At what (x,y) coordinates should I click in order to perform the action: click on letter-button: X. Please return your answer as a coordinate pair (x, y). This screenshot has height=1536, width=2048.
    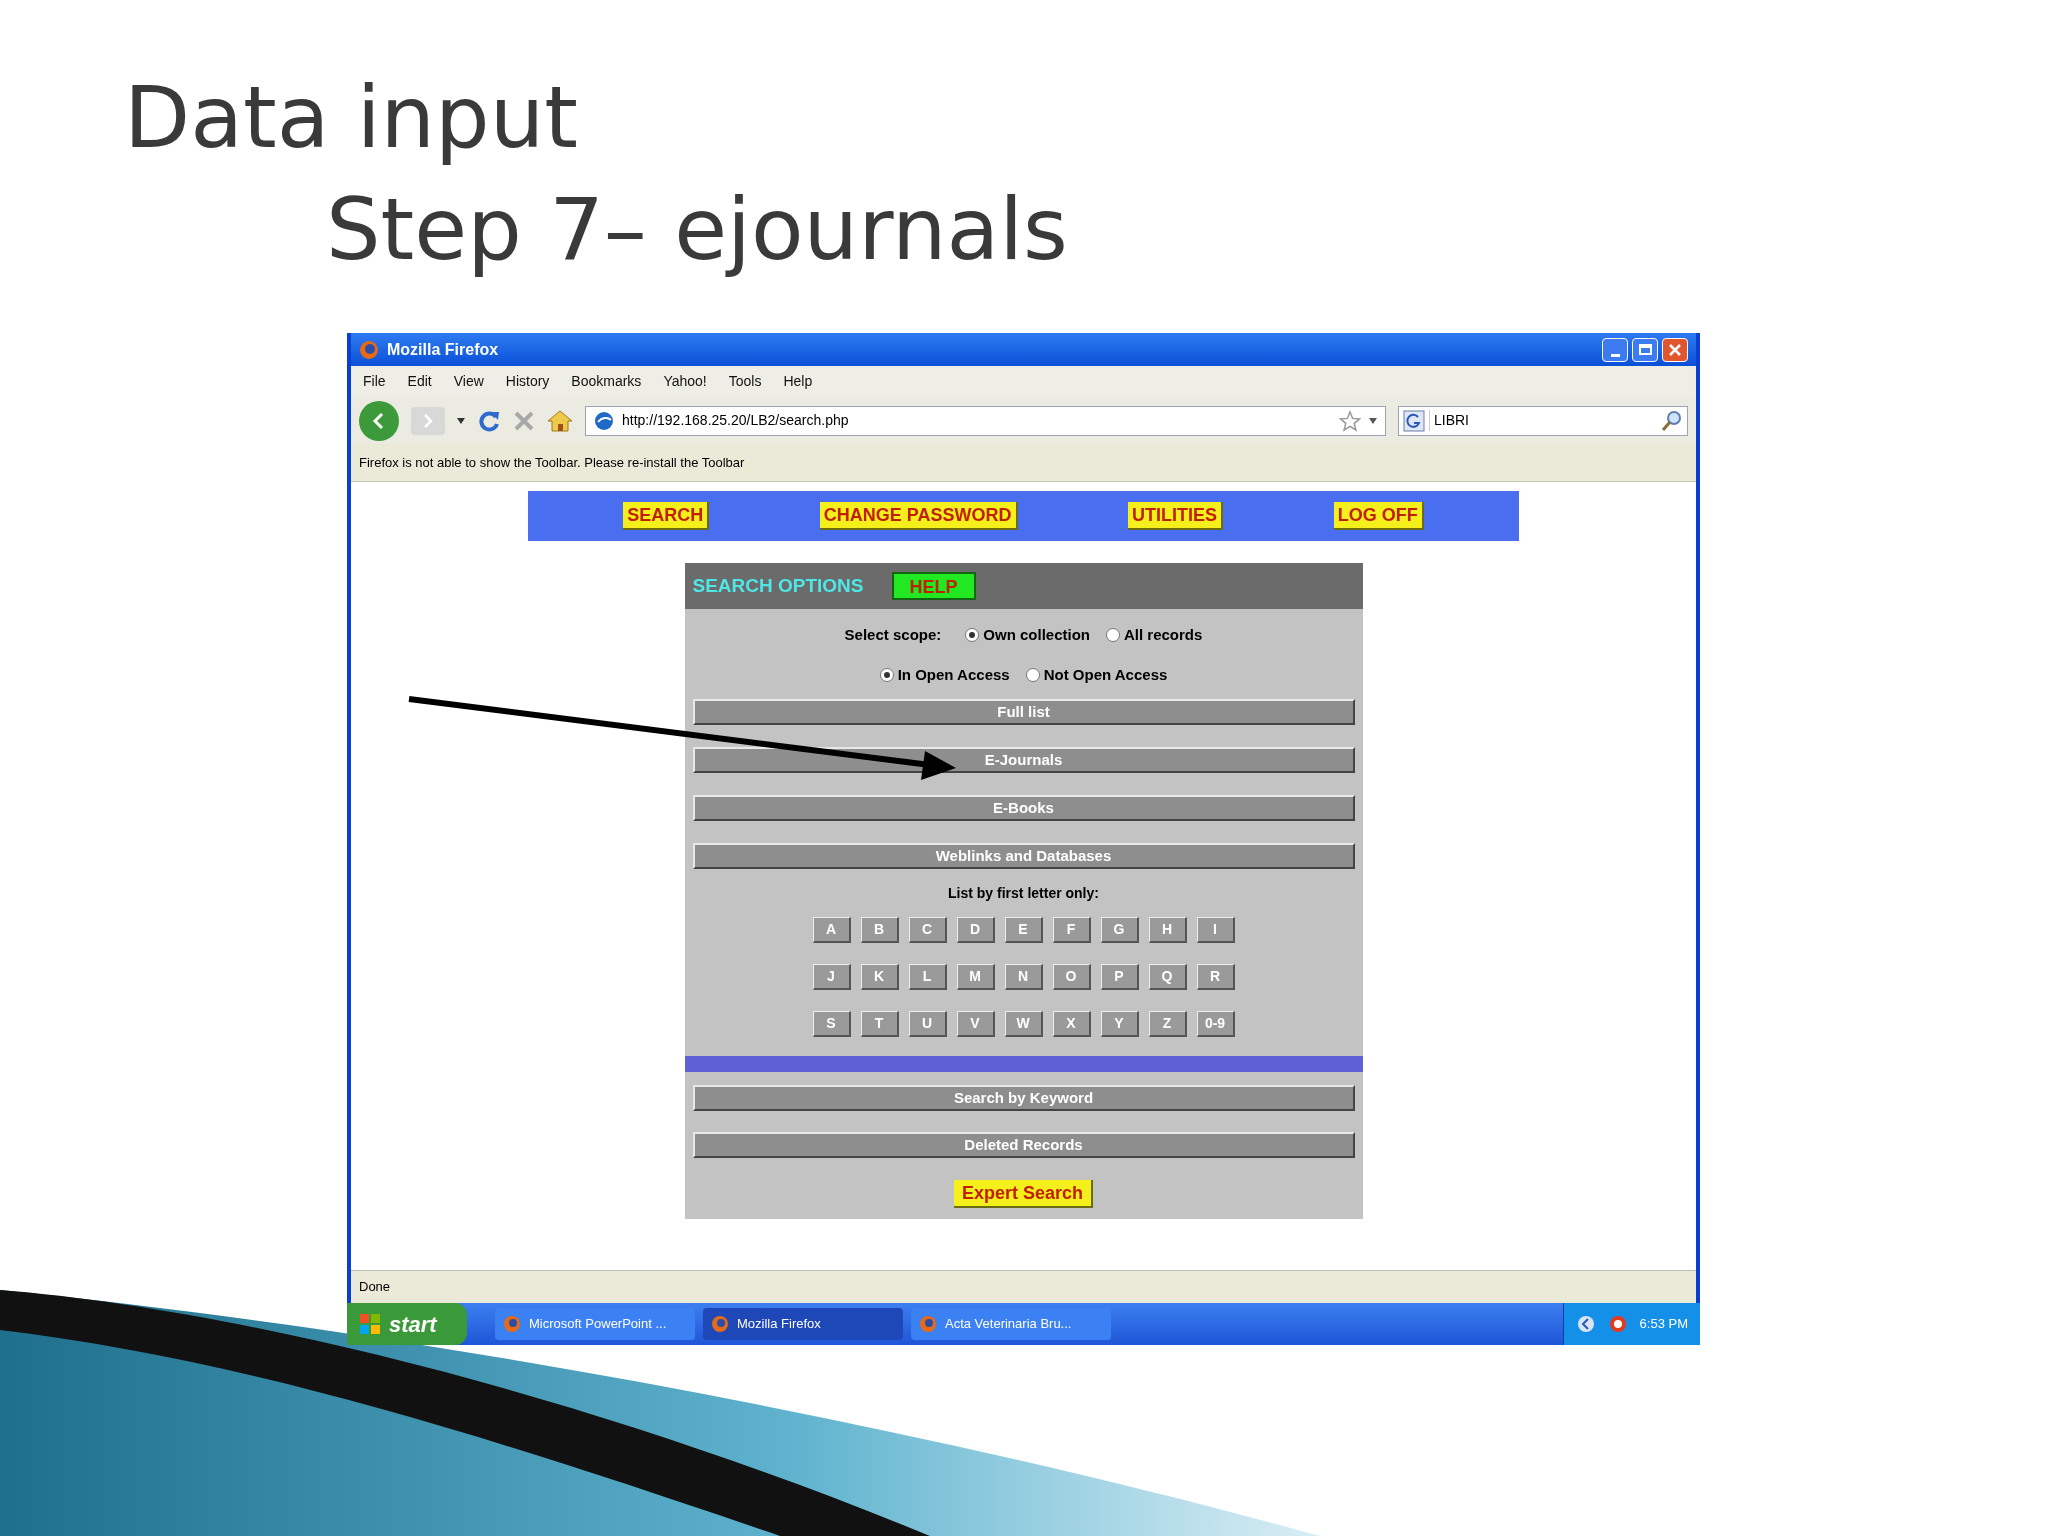
    Looking at the image, I should click on (1071, 1024).